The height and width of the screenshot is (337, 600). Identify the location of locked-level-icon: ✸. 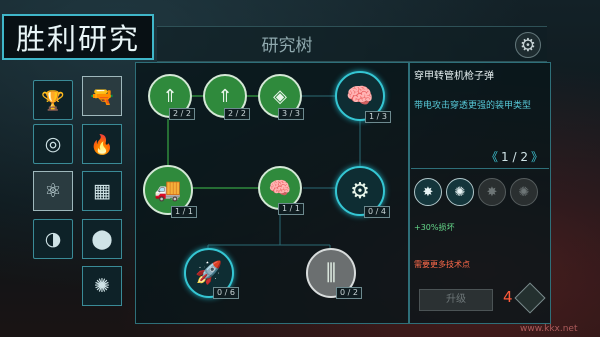
(492, 192).